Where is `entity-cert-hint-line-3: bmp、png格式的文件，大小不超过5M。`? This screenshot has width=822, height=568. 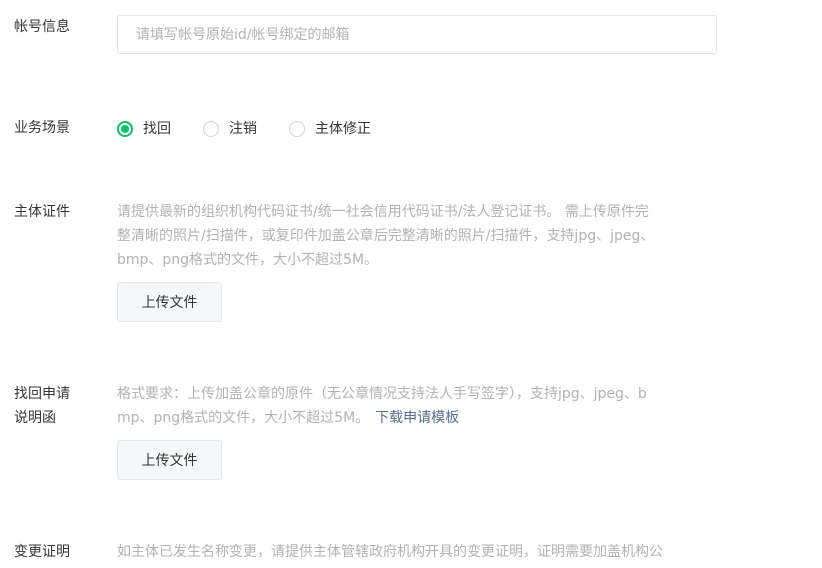
entity-cert-hint-line-3: bmp、png格式的文件，大小不超过5M。 is located at coordinates (248, 260).